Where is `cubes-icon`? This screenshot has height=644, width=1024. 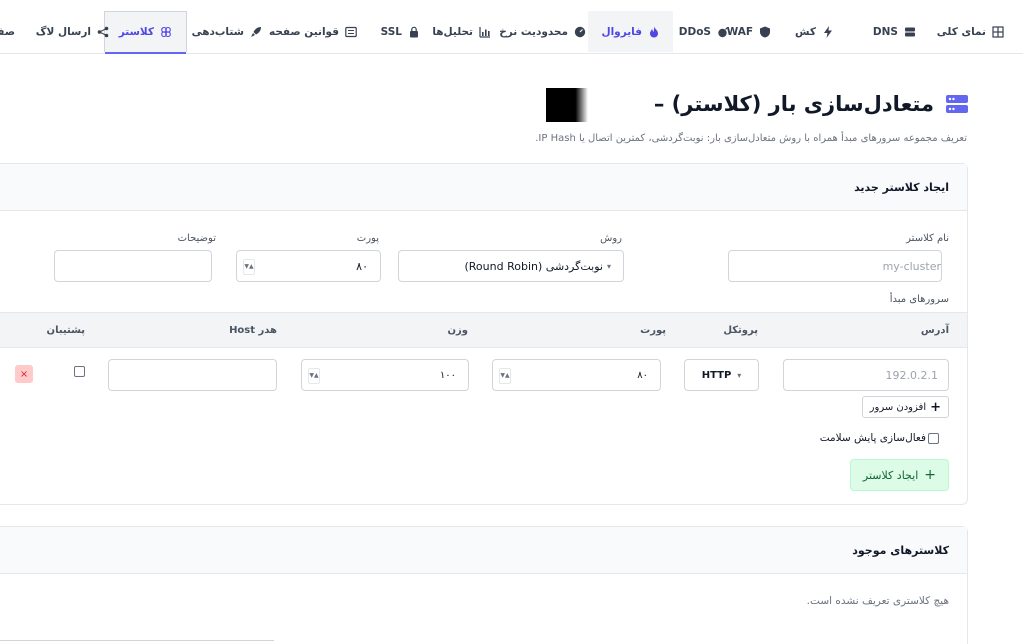
cubes-icon is located at coordinates (167, 32).